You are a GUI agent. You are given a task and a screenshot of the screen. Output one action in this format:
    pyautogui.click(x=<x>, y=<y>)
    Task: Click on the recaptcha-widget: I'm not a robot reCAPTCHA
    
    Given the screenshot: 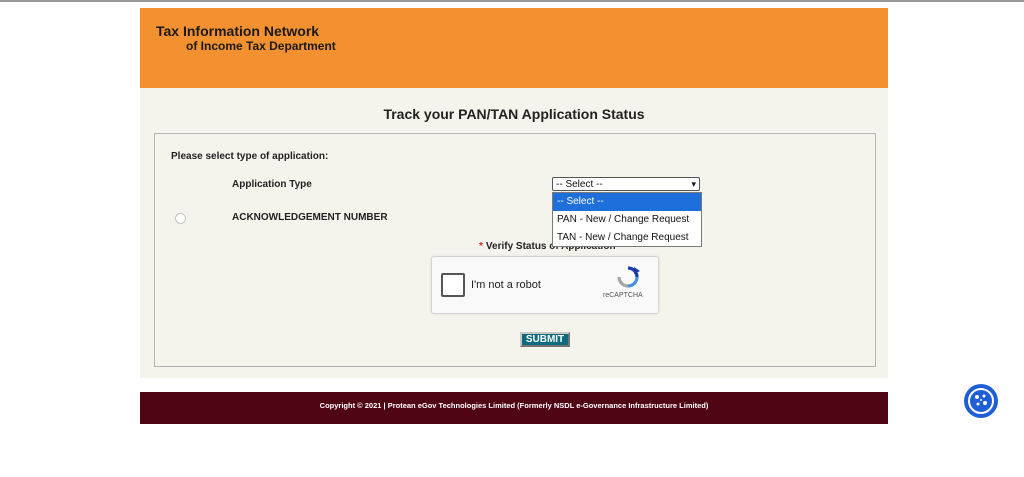 What is the action you would take?
    pyautogui.click(x=545, y=285)
    